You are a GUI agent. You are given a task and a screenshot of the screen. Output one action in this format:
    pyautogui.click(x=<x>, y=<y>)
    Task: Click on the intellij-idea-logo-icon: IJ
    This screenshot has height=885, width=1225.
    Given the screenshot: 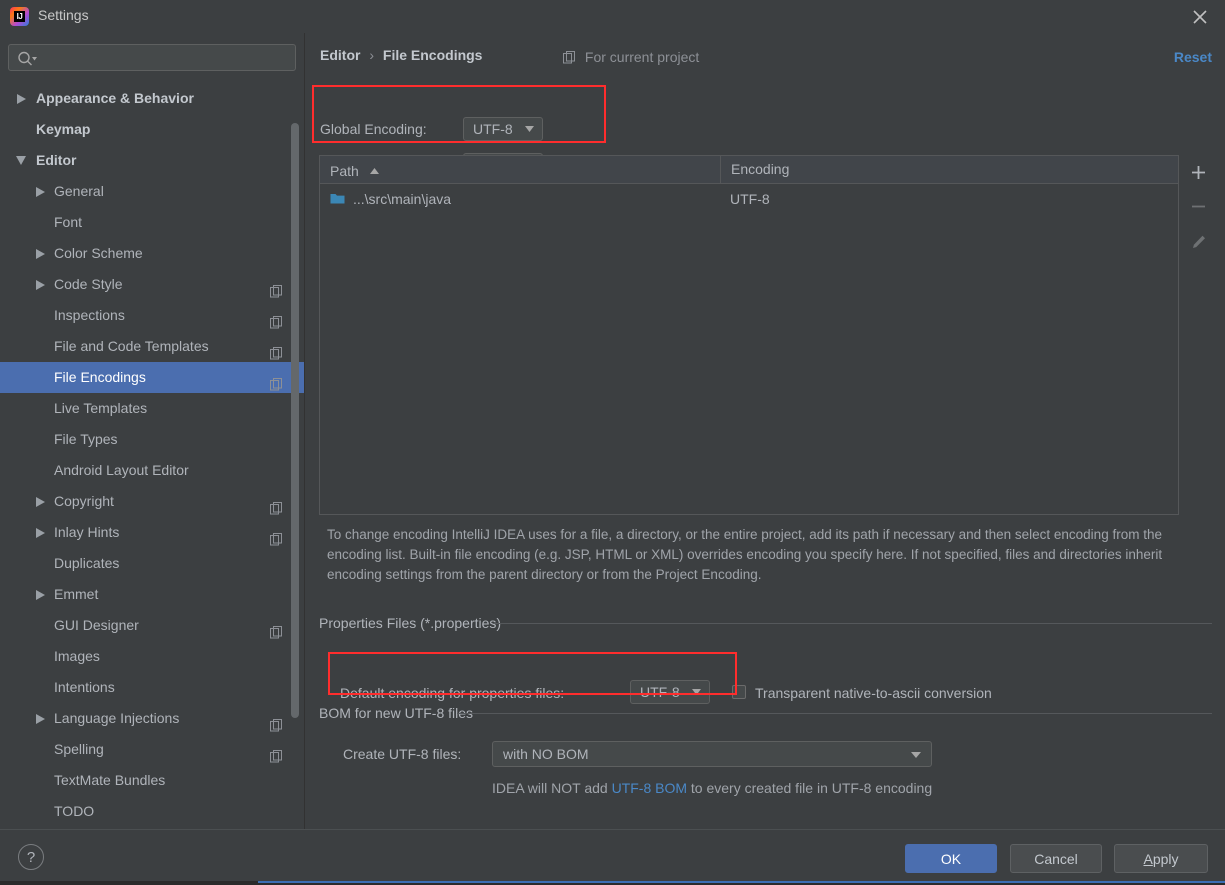 What is the action you would take?
    pyautogui.click(x=19, y=16)
    